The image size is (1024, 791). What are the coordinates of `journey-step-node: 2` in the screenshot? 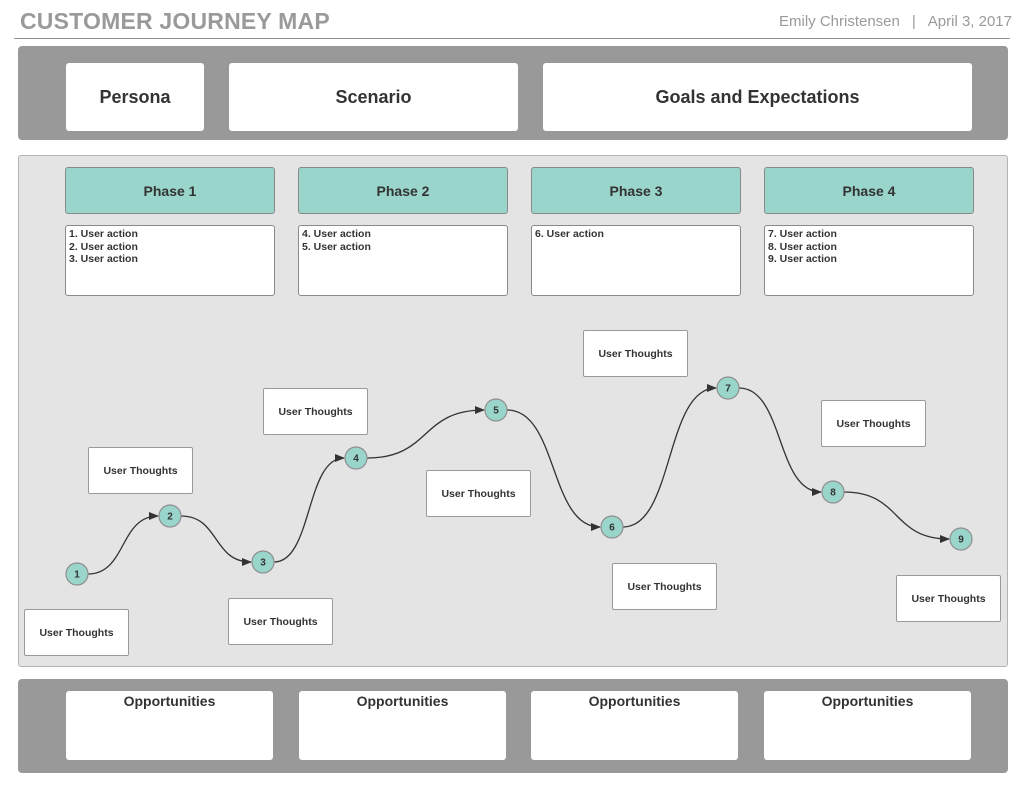 It's located at (170, 516).